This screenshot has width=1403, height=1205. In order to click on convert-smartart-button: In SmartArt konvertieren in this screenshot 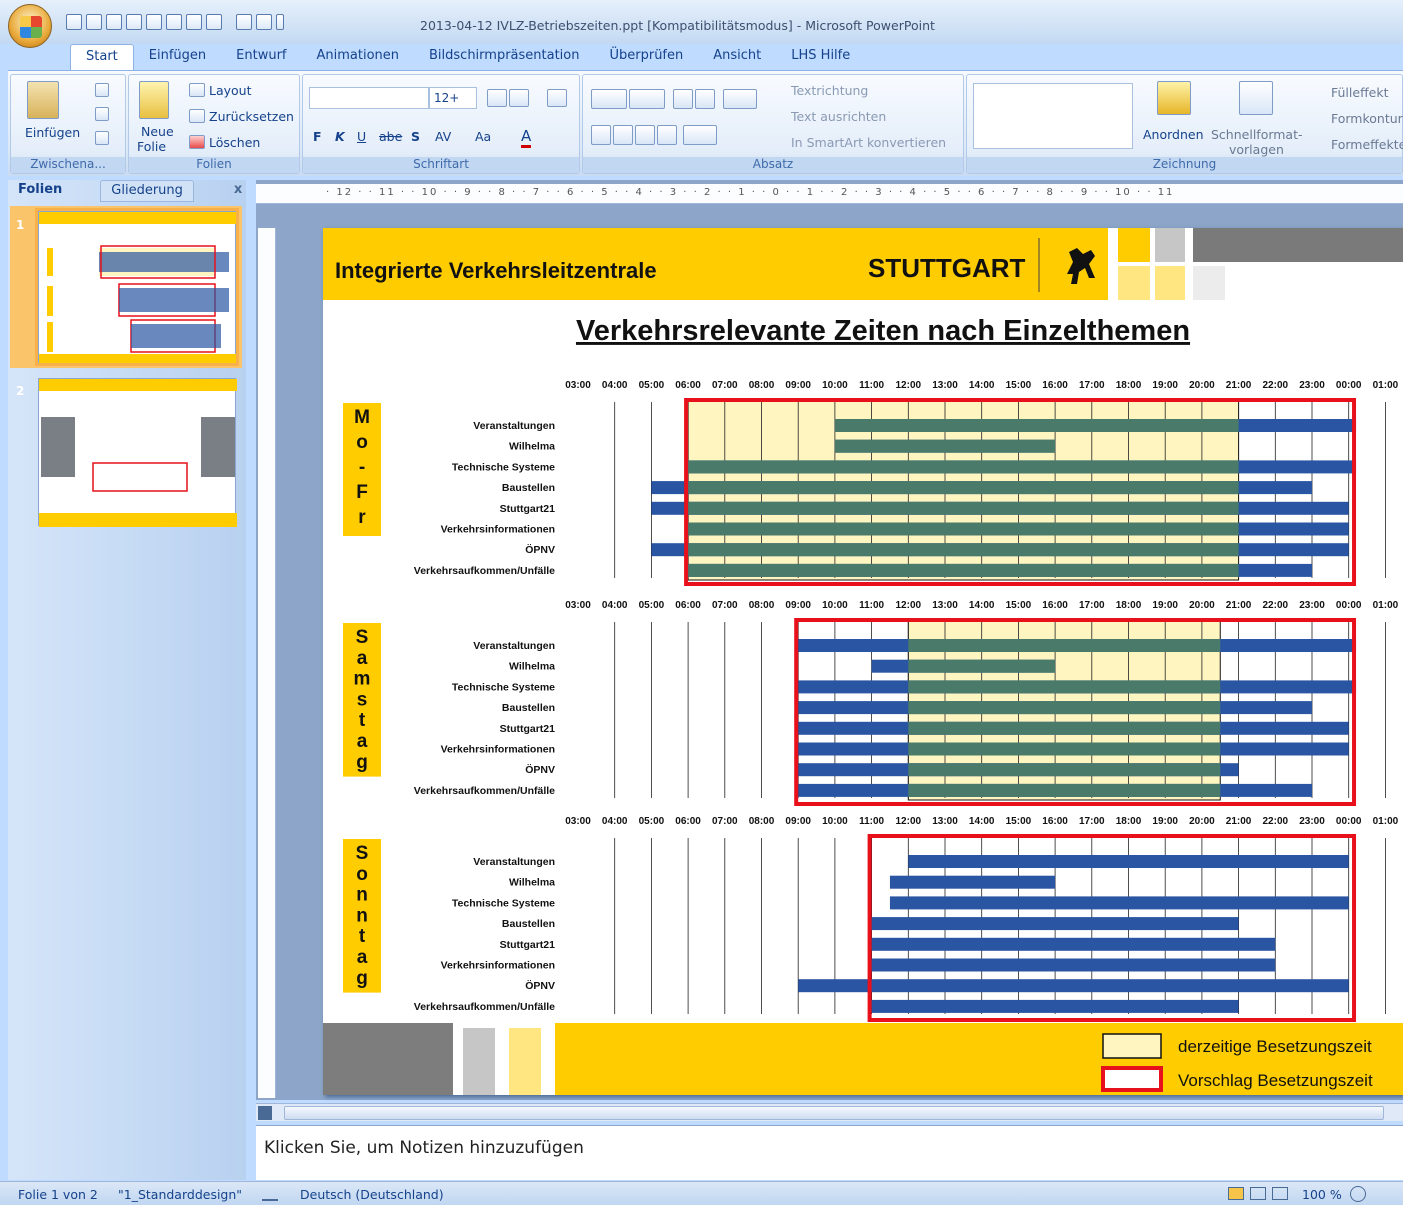, I will do `click(868, 142)`.